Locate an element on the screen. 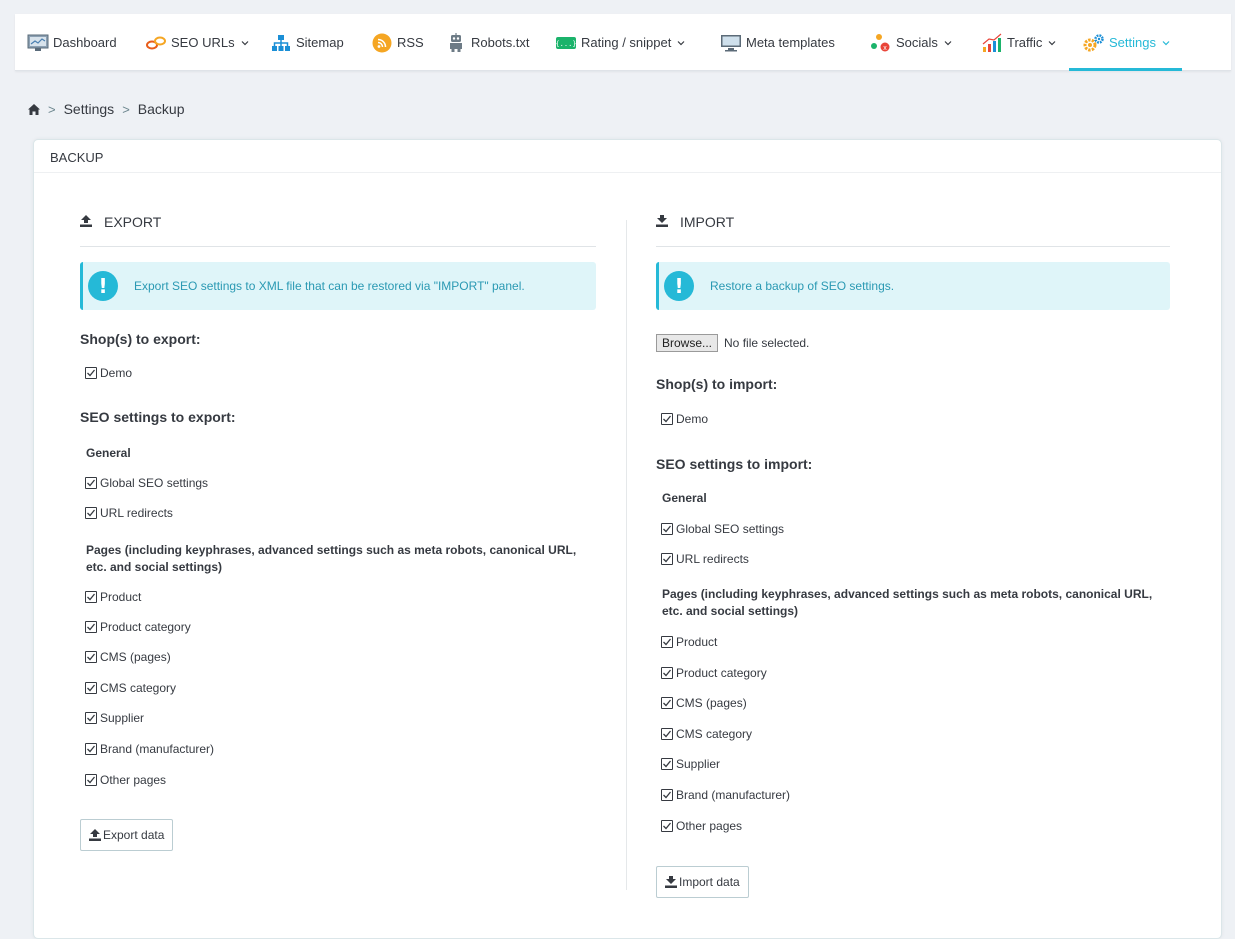 This screenshot has height=939, width=1235. import-checkbox-product: Product is located at coordinates (689, 642).